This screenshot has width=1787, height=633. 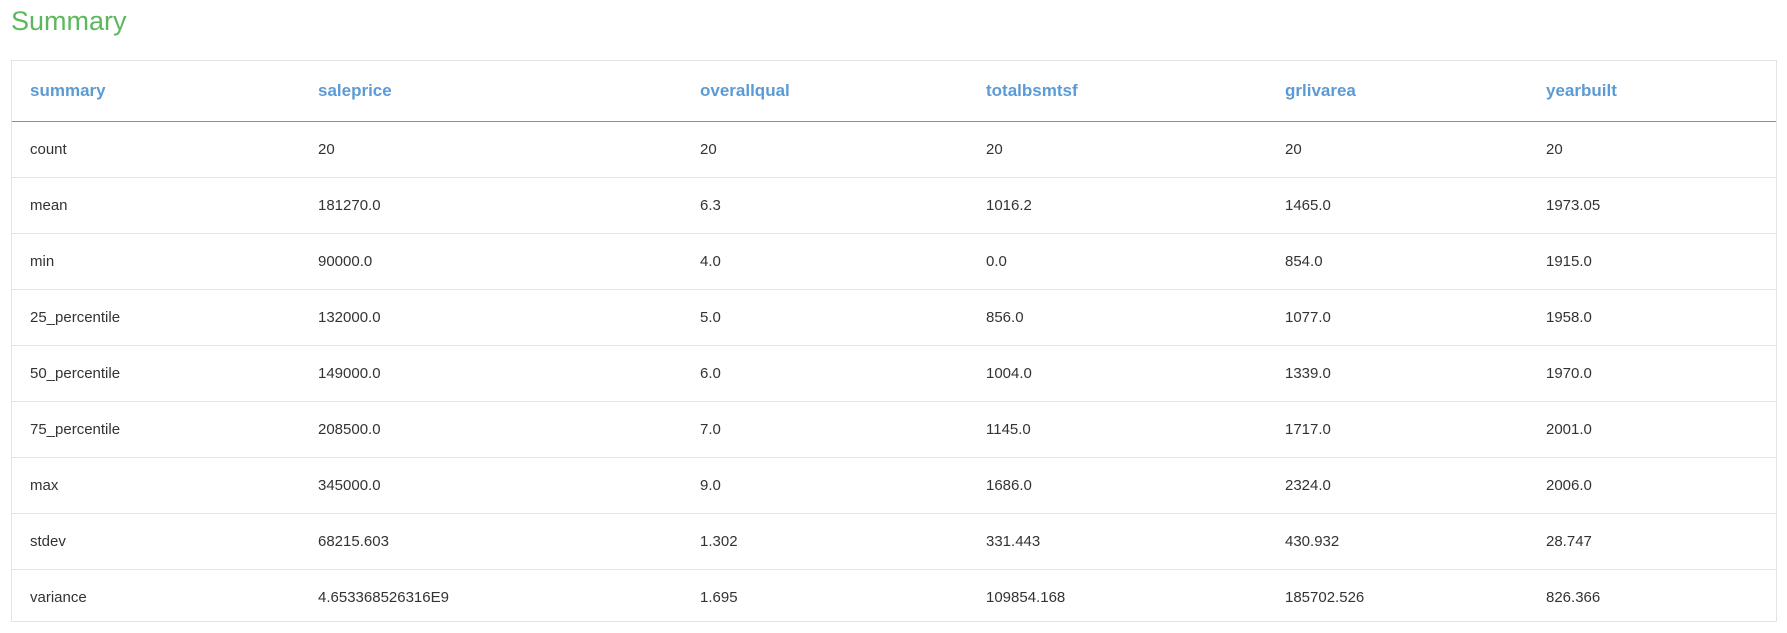 I want to click on page-title: Summary, so click(x=69, y=21).